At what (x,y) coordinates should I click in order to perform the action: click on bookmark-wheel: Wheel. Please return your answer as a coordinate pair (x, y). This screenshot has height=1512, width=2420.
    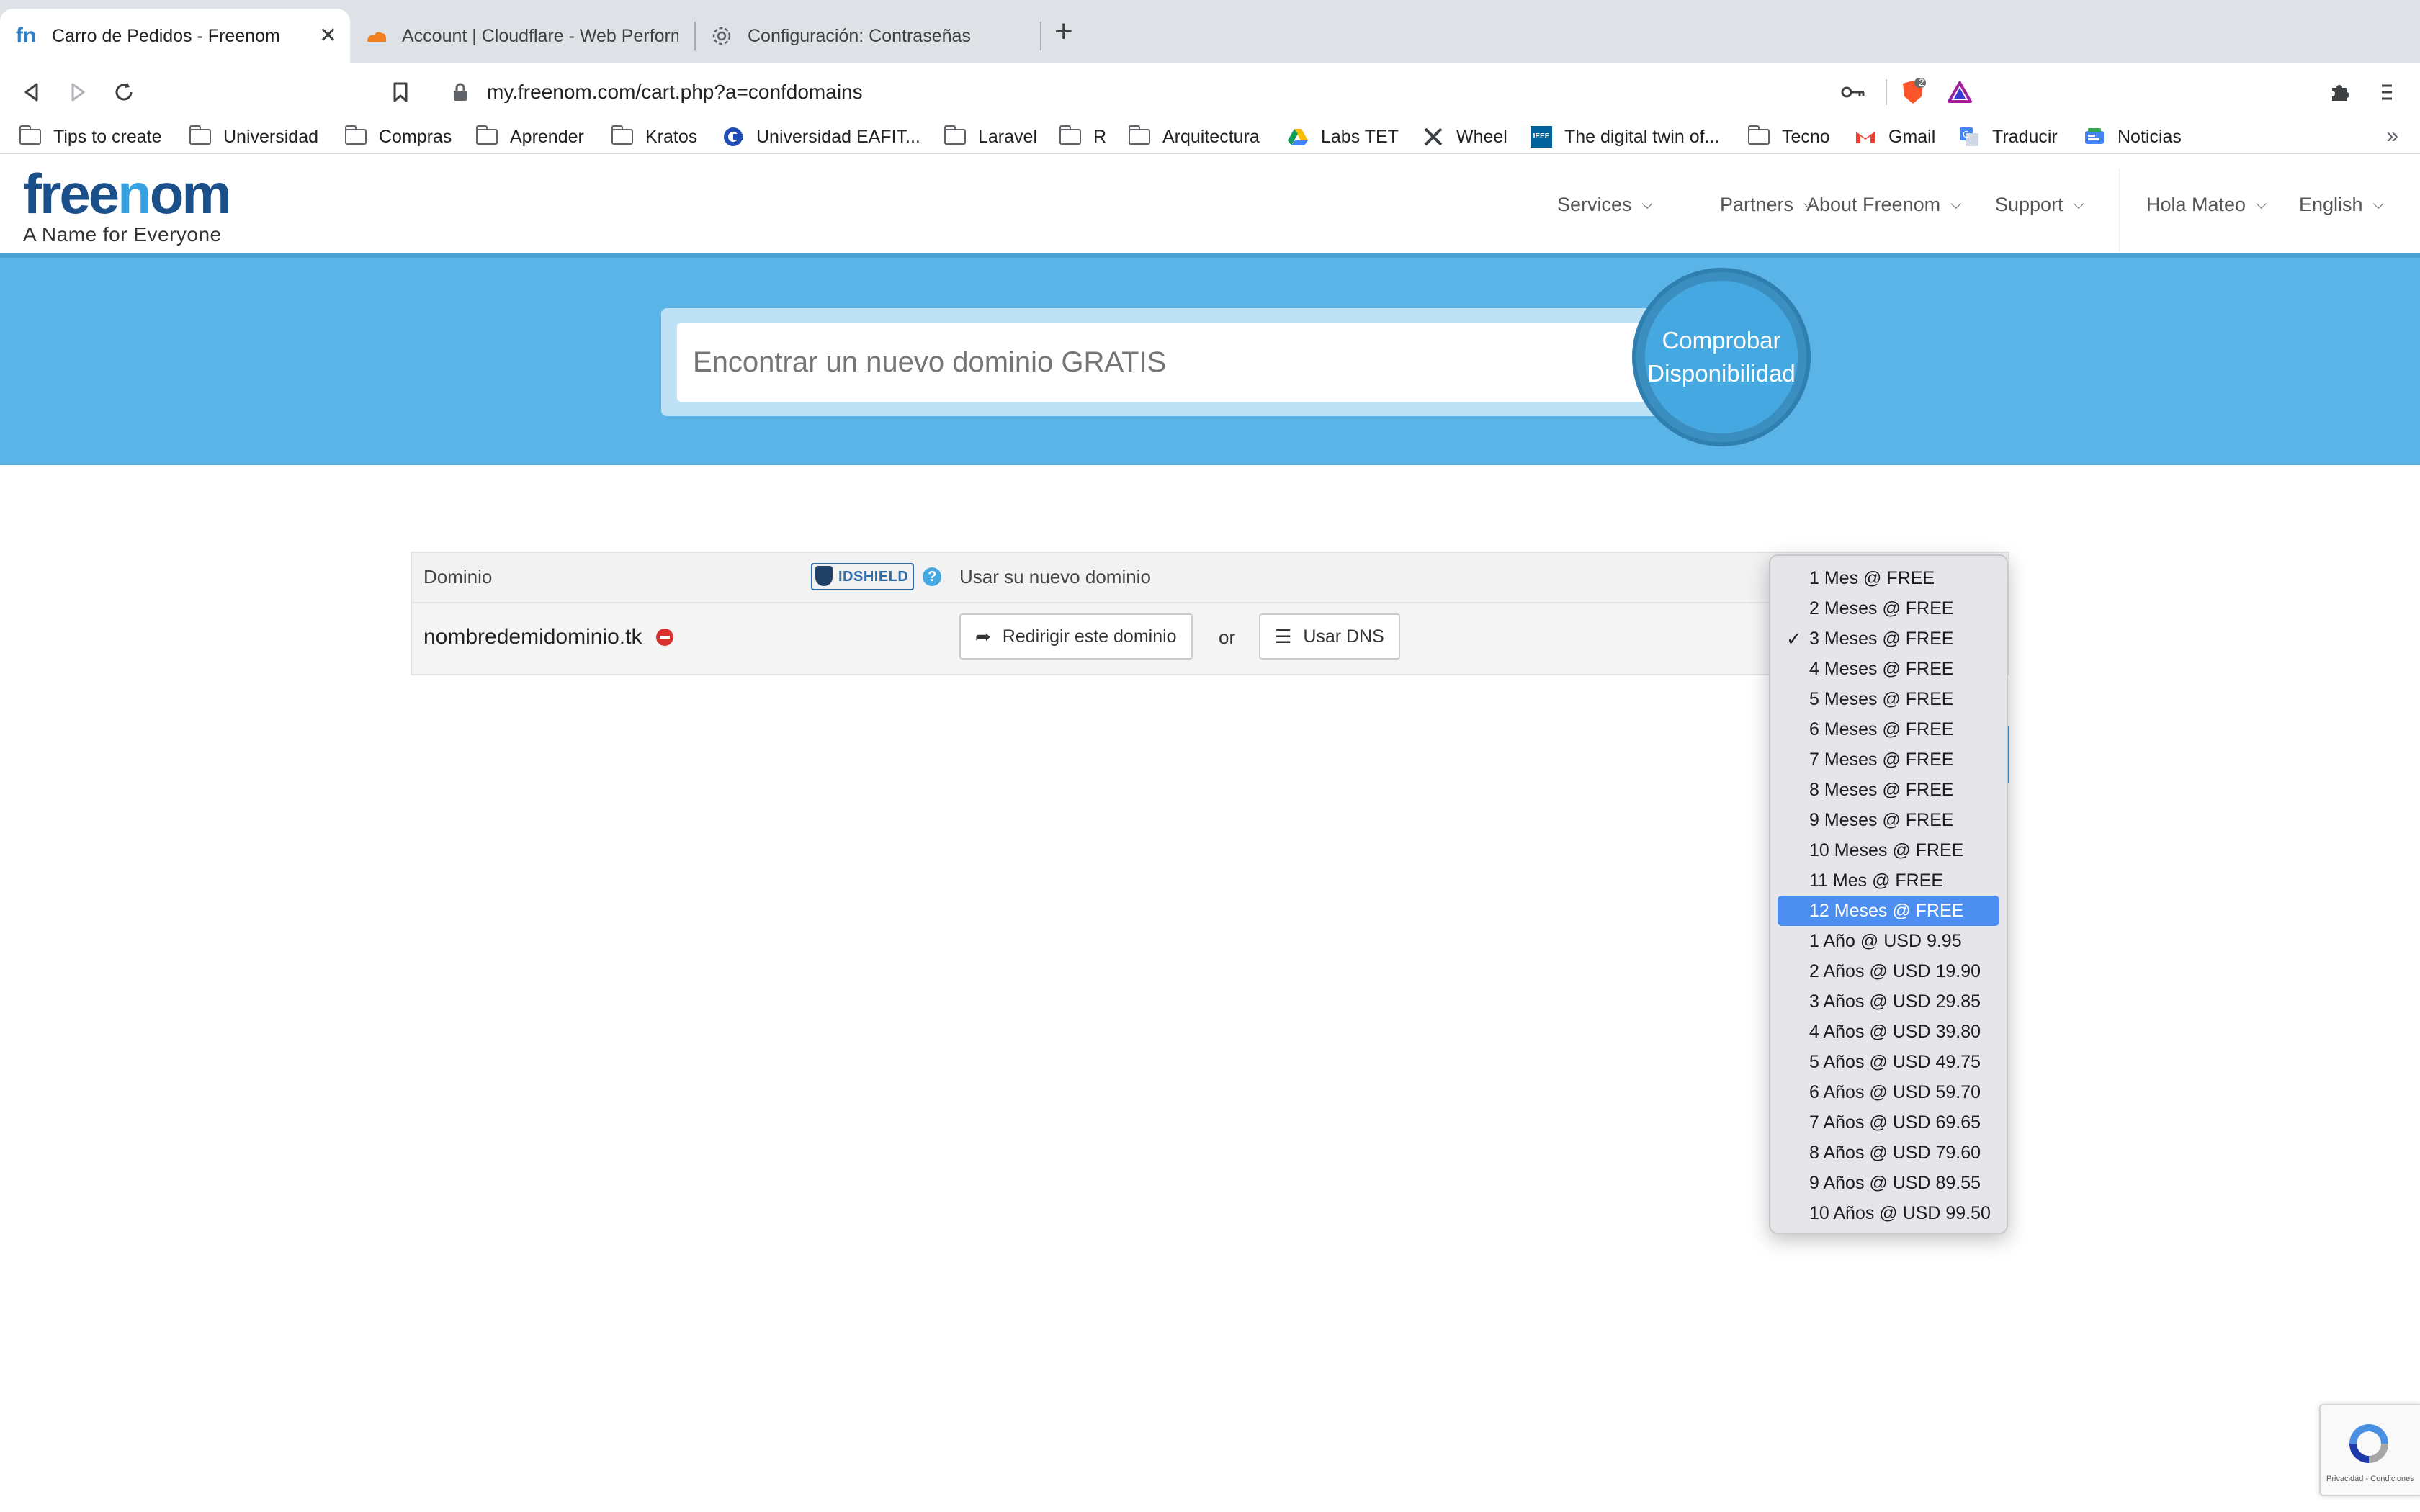
    Looking at the image, I should click on (1464, 137).